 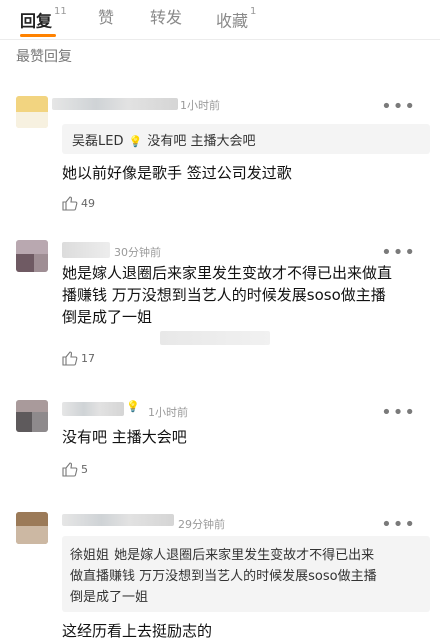 What do you see at coordinates (215, 338) in the screenshot?
I see `blurred-text` at bounding box center [215, 338].